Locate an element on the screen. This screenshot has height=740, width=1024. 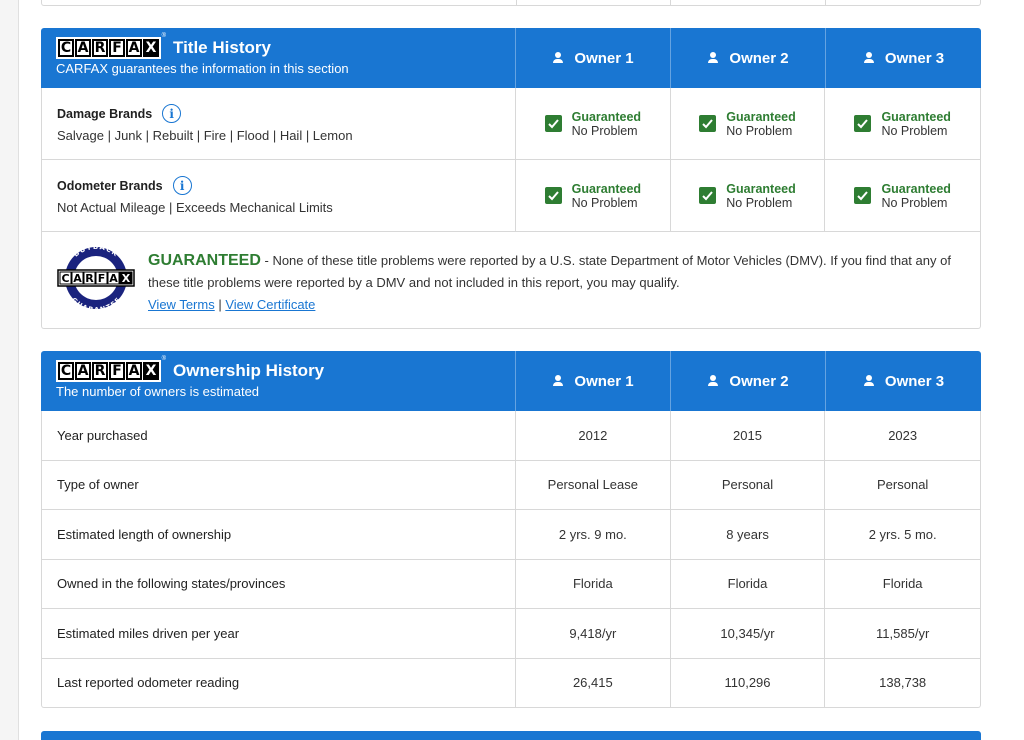
svg-text: R is located at coordinates (89, 278).